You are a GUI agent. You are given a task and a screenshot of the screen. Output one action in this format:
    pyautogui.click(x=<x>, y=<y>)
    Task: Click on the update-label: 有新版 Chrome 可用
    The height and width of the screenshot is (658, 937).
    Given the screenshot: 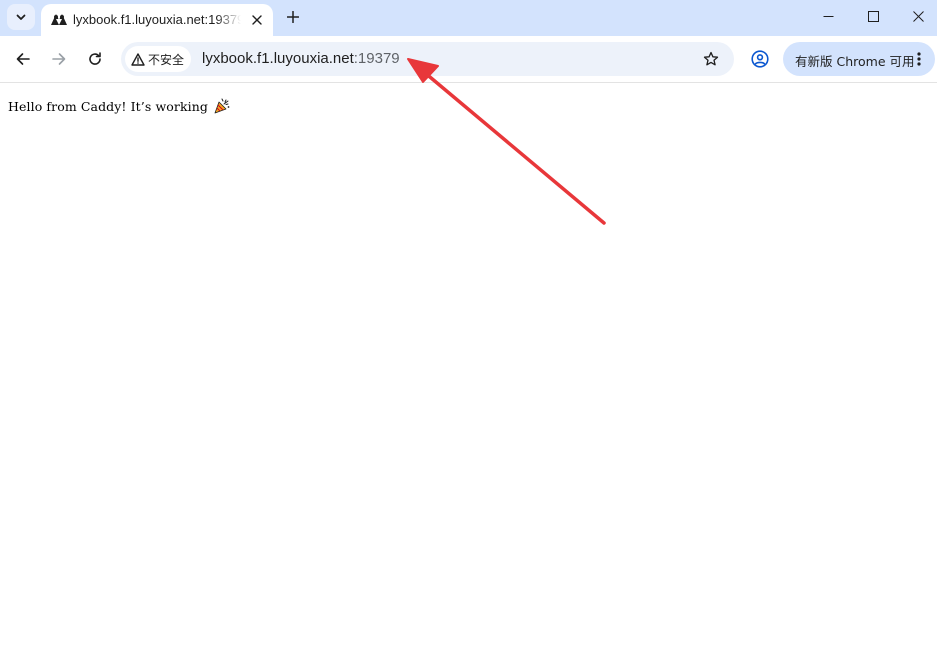 What is the action you would take?
    pyautogui.click(x=855, y=61)
    